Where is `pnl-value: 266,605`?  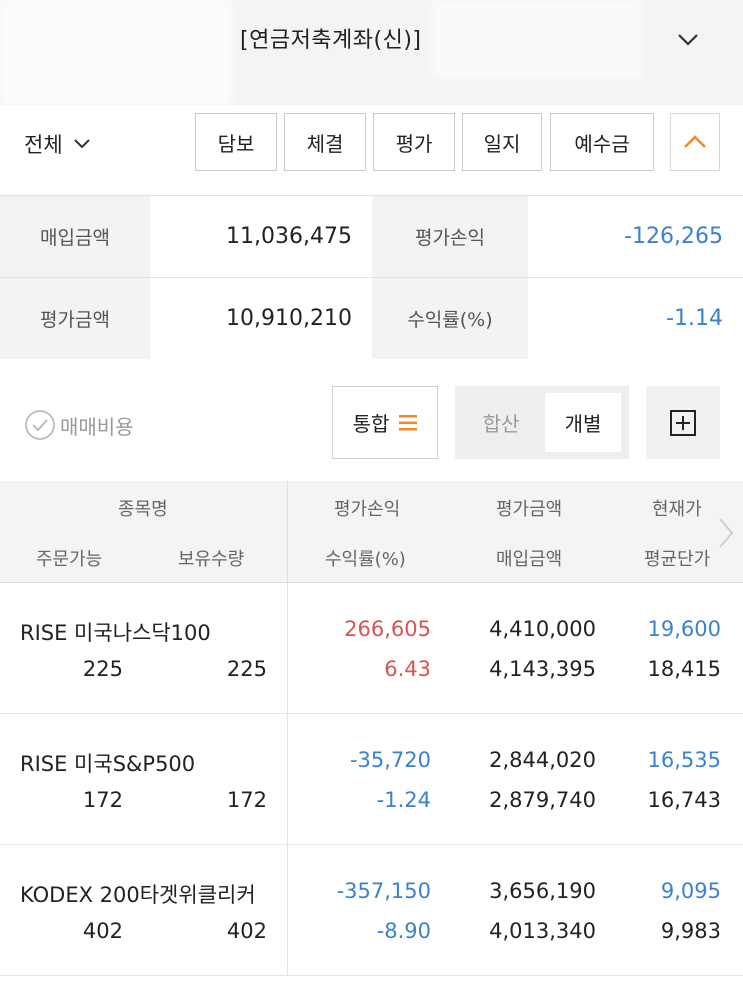 pnl-value: 266,605 is located at coordinates (387, 629).